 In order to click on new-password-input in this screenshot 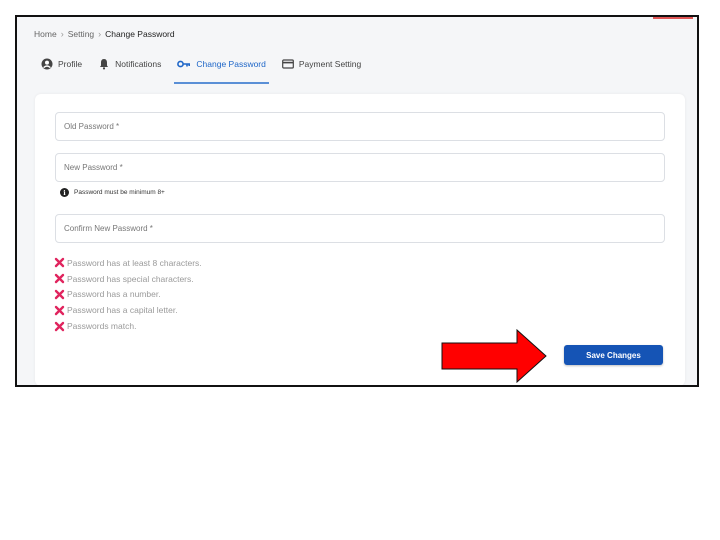, I will do `click(360, 167)`.